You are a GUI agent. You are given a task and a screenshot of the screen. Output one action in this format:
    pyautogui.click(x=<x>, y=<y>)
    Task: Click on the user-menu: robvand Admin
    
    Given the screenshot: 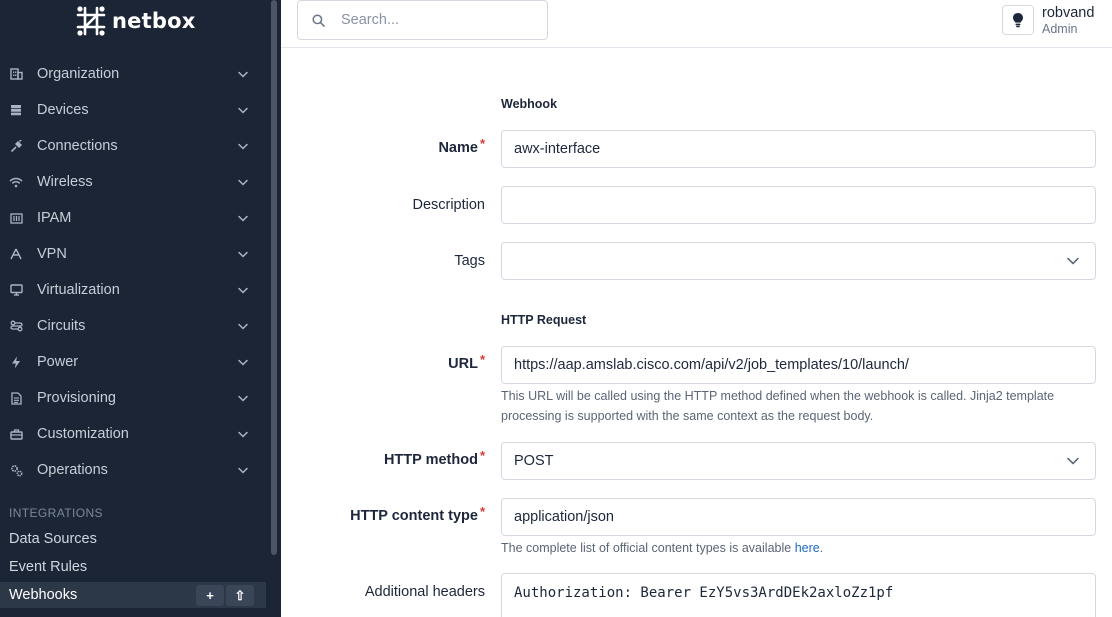 What is the action you would take?
    pyautogui.click(x=1048, y=21)
    